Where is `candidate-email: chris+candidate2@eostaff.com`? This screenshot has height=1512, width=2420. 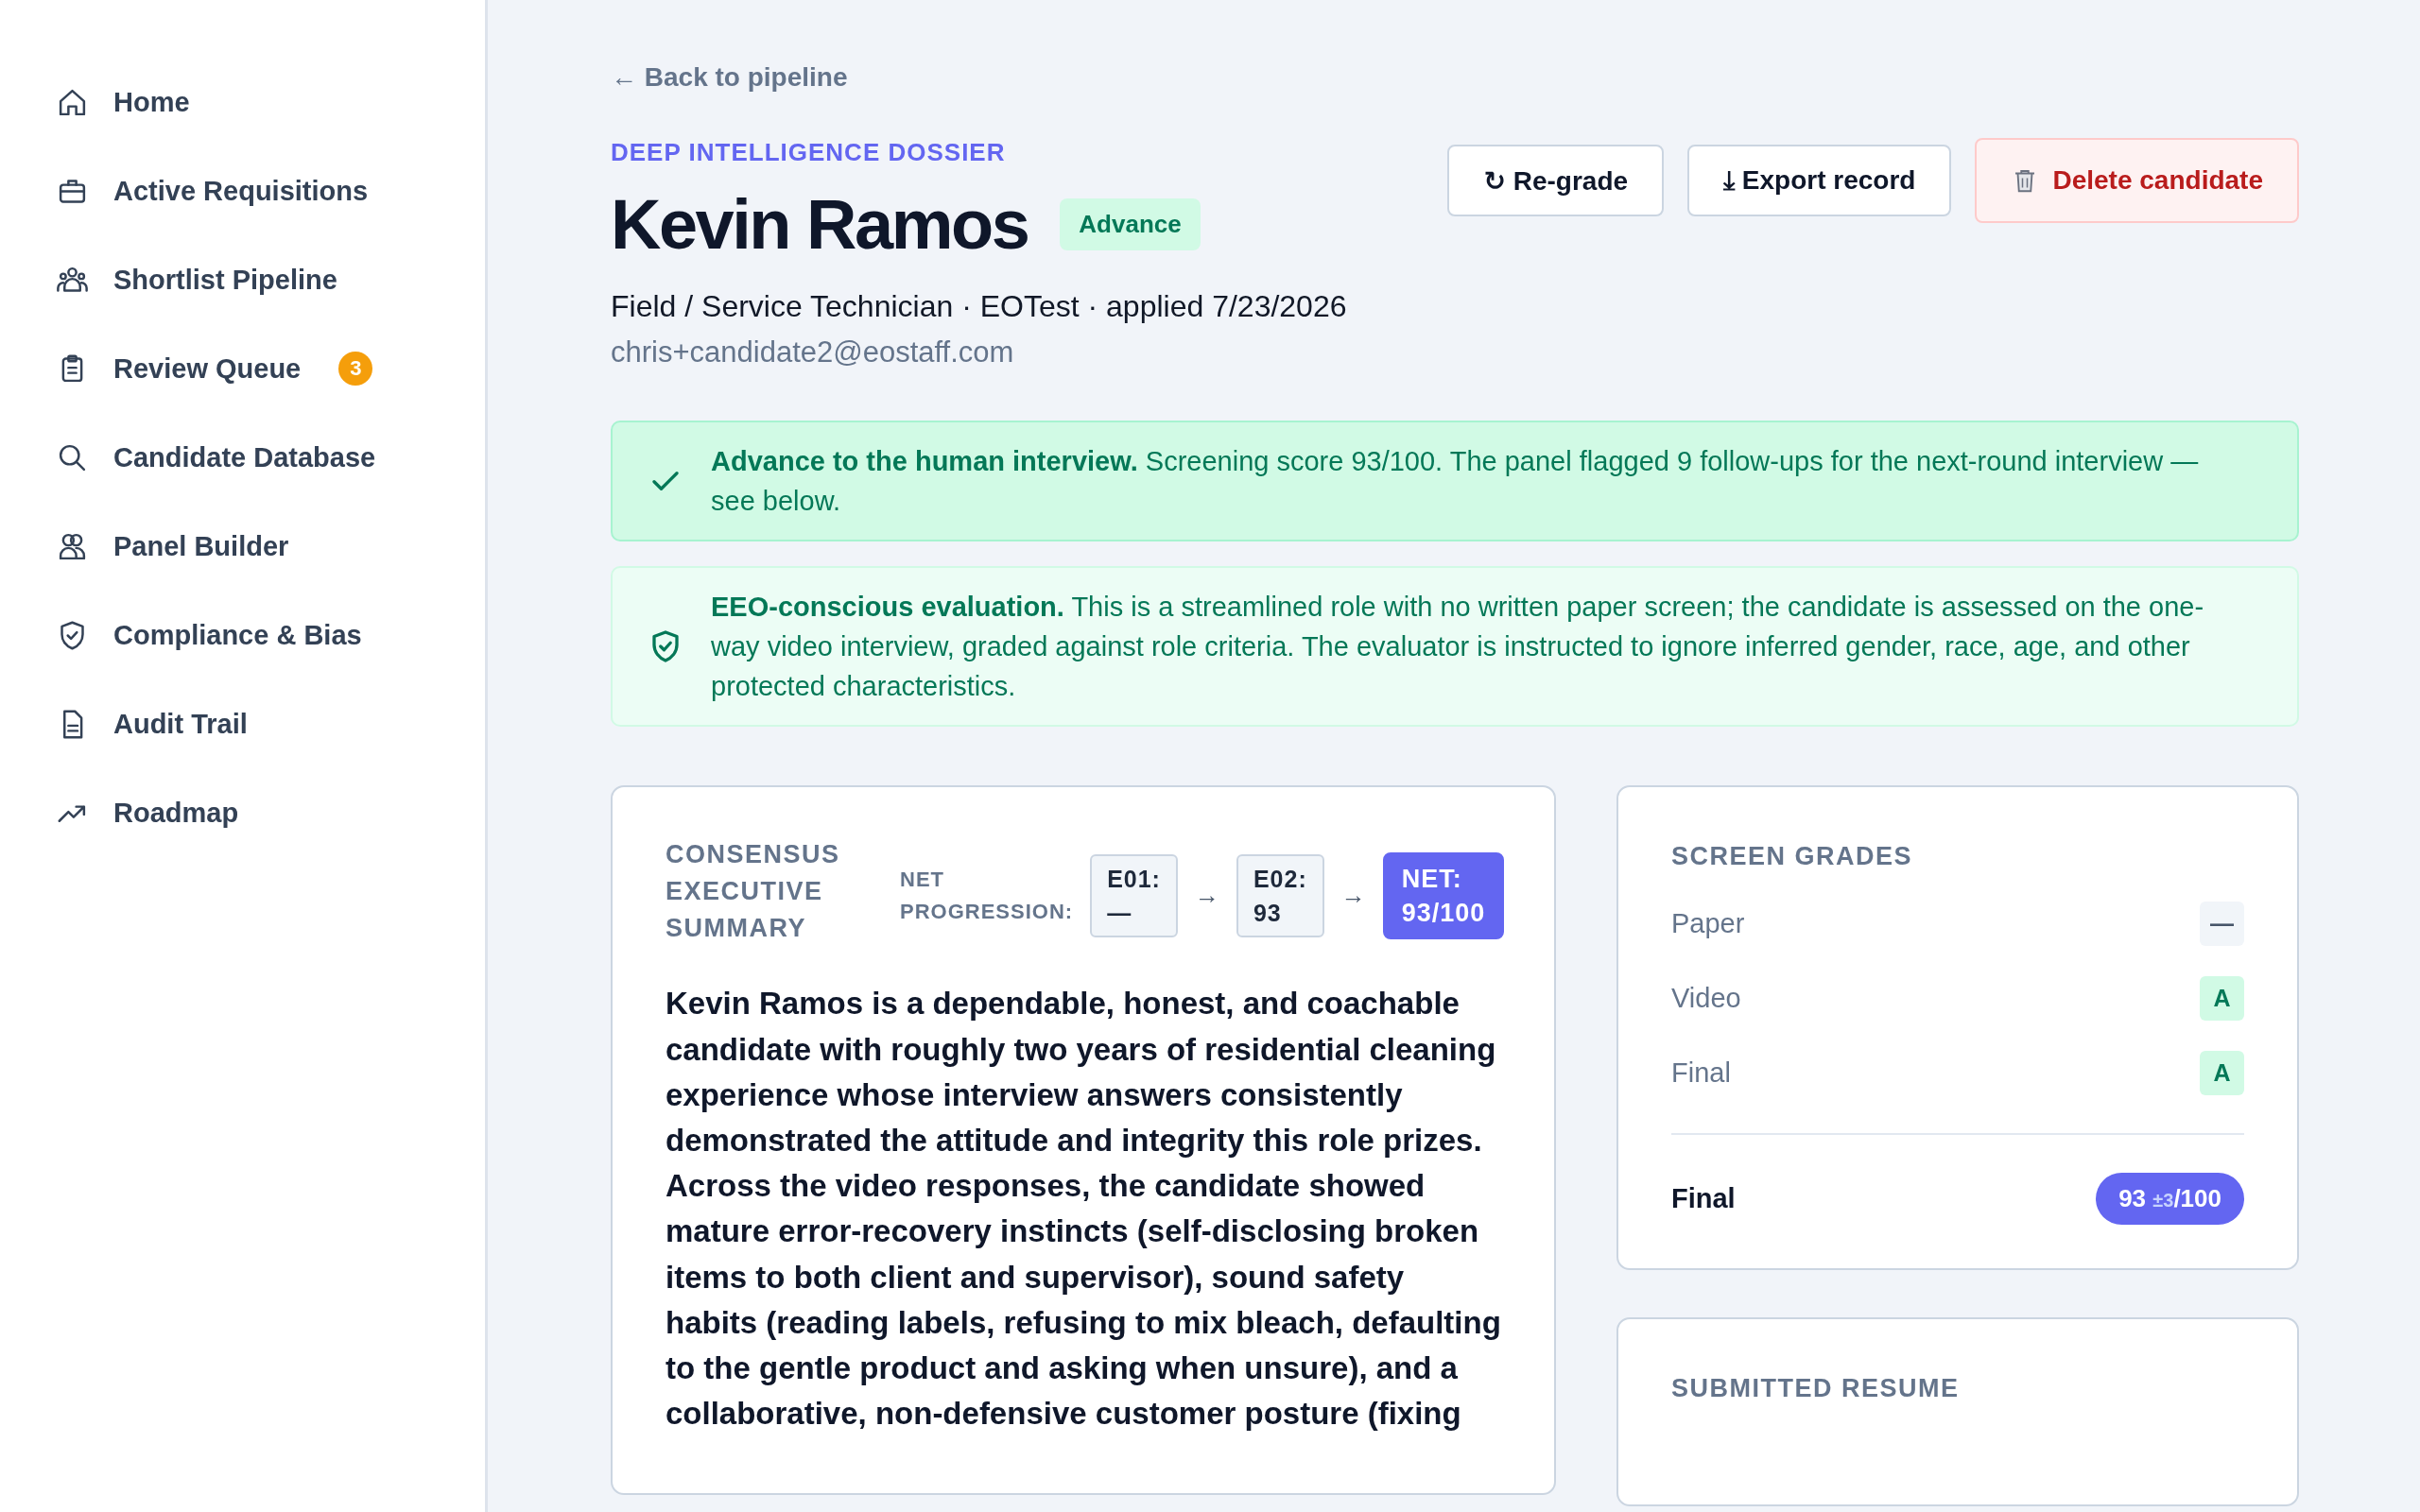
candidate-email: chris+candidate2@eostaff.com is located at coordinates (813, 352).